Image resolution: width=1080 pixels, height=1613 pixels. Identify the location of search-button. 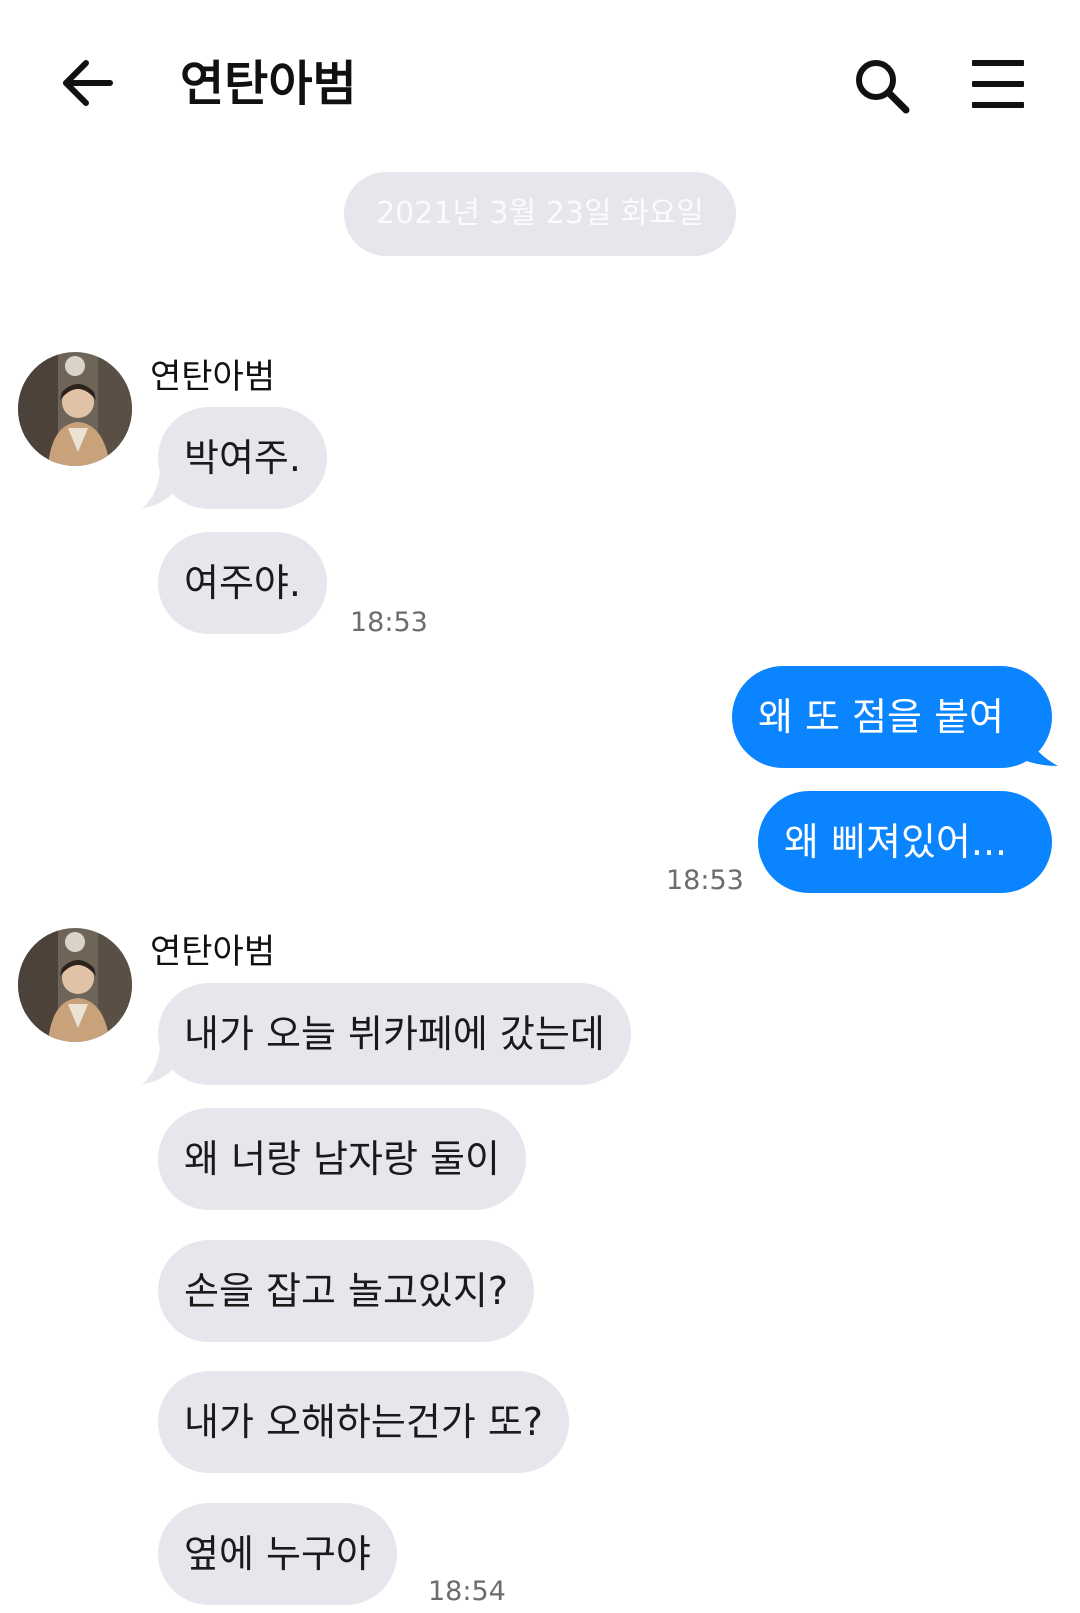
(882, 86).